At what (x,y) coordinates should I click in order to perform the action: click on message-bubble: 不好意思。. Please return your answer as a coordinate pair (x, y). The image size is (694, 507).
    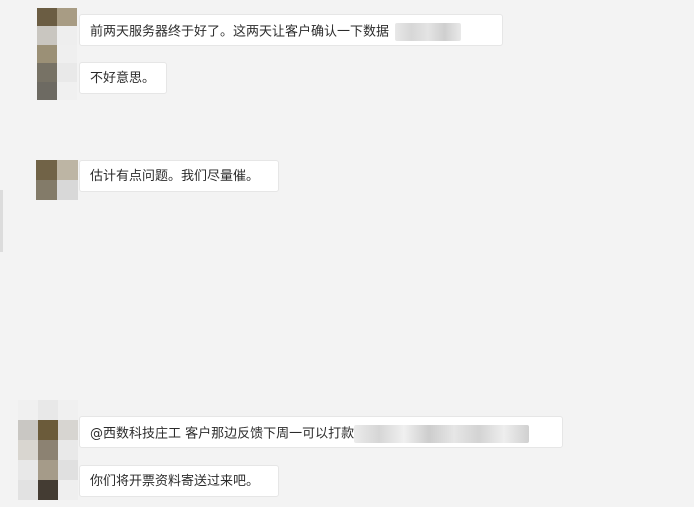
    Looking at the image, I should click on (123, 78).